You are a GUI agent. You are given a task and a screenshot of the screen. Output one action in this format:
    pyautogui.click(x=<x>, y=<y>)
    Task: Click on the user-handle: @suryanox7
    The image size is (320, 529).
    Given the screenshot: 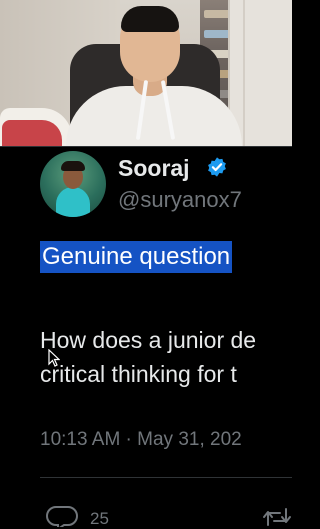 What is the action you would take?
    pyautogui.click(x=180, y=200)
    